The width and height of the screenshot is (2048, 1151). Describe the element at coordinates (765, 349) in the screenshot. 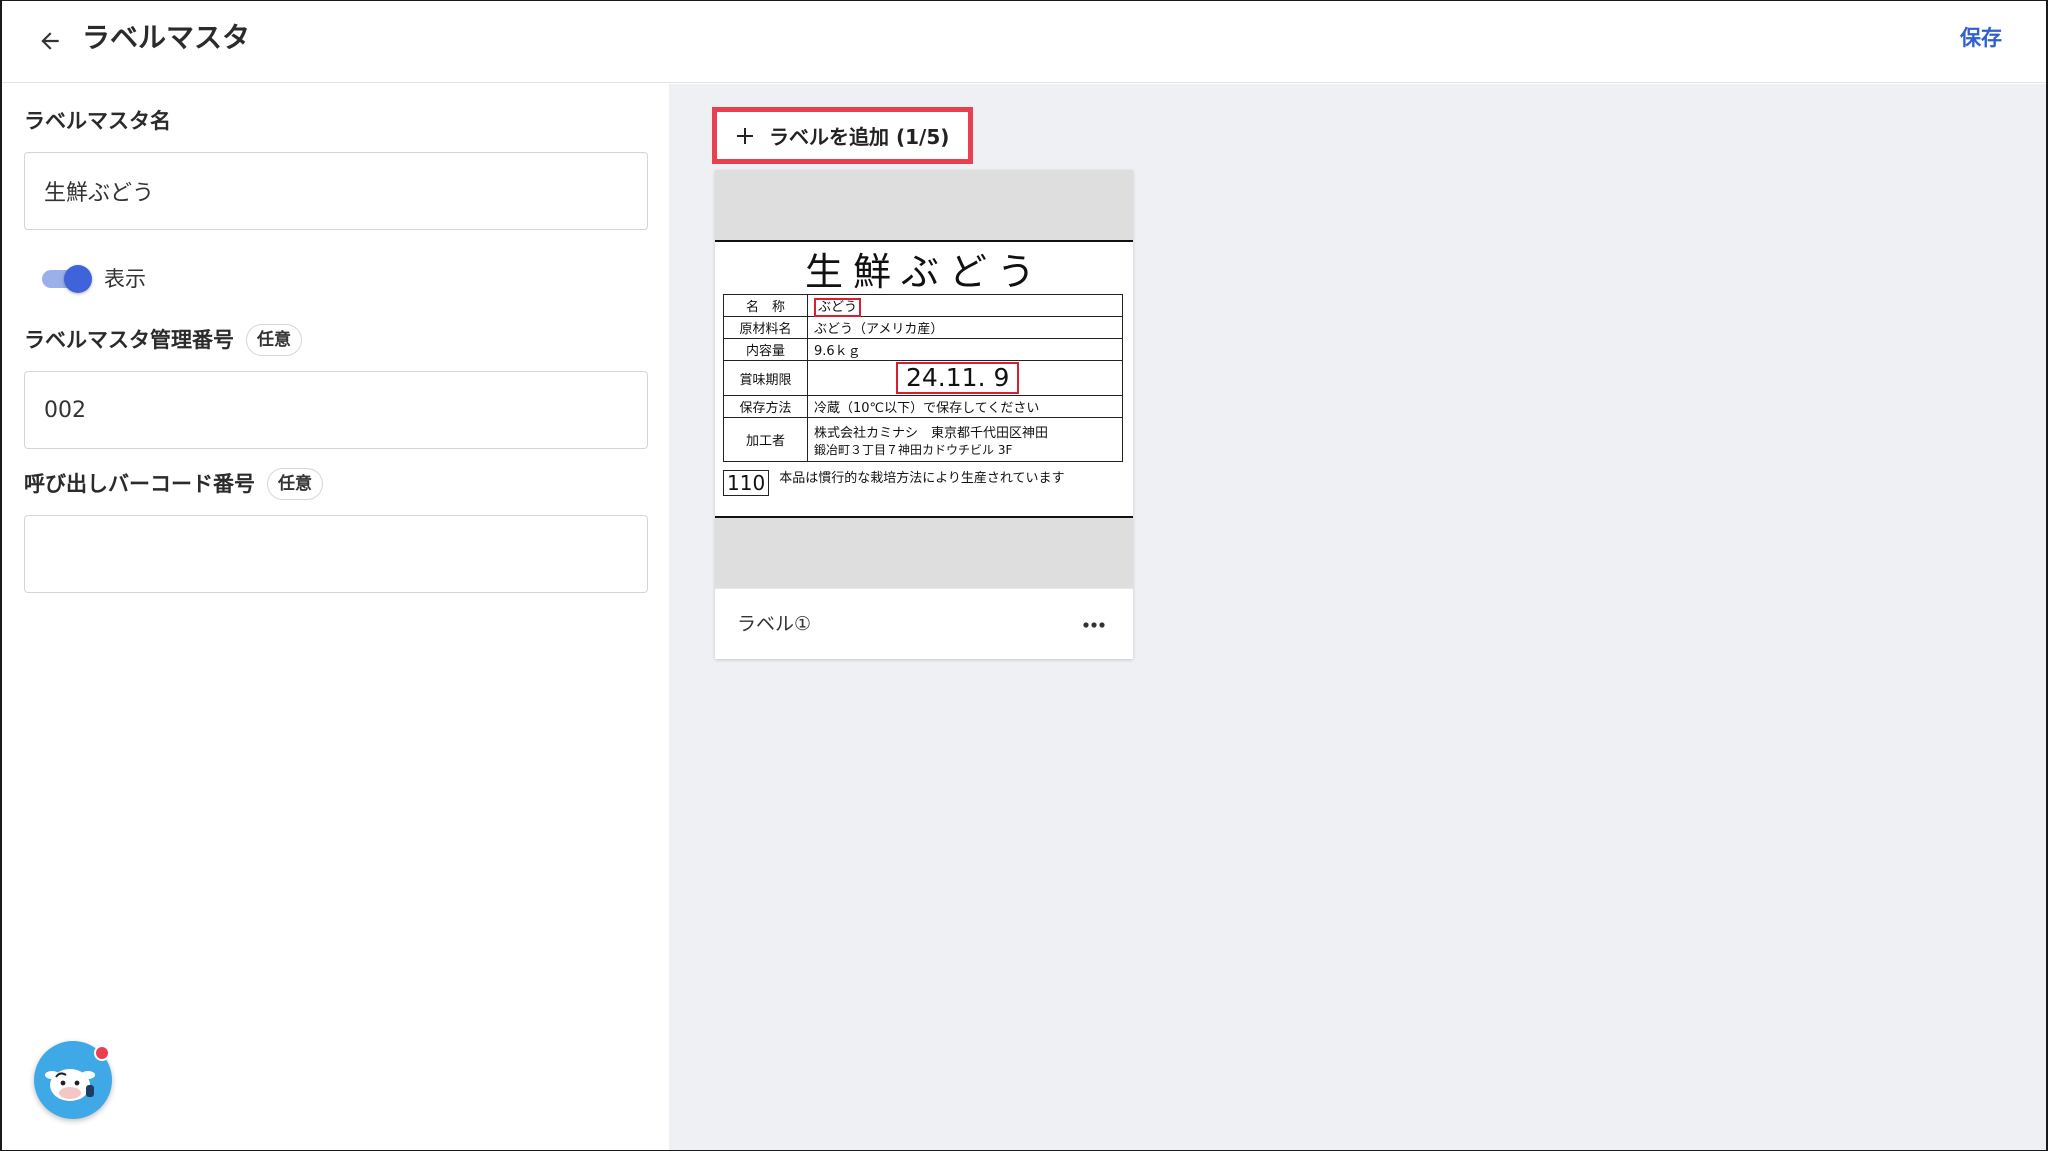

I see `table-cell: 内容量` at that location.